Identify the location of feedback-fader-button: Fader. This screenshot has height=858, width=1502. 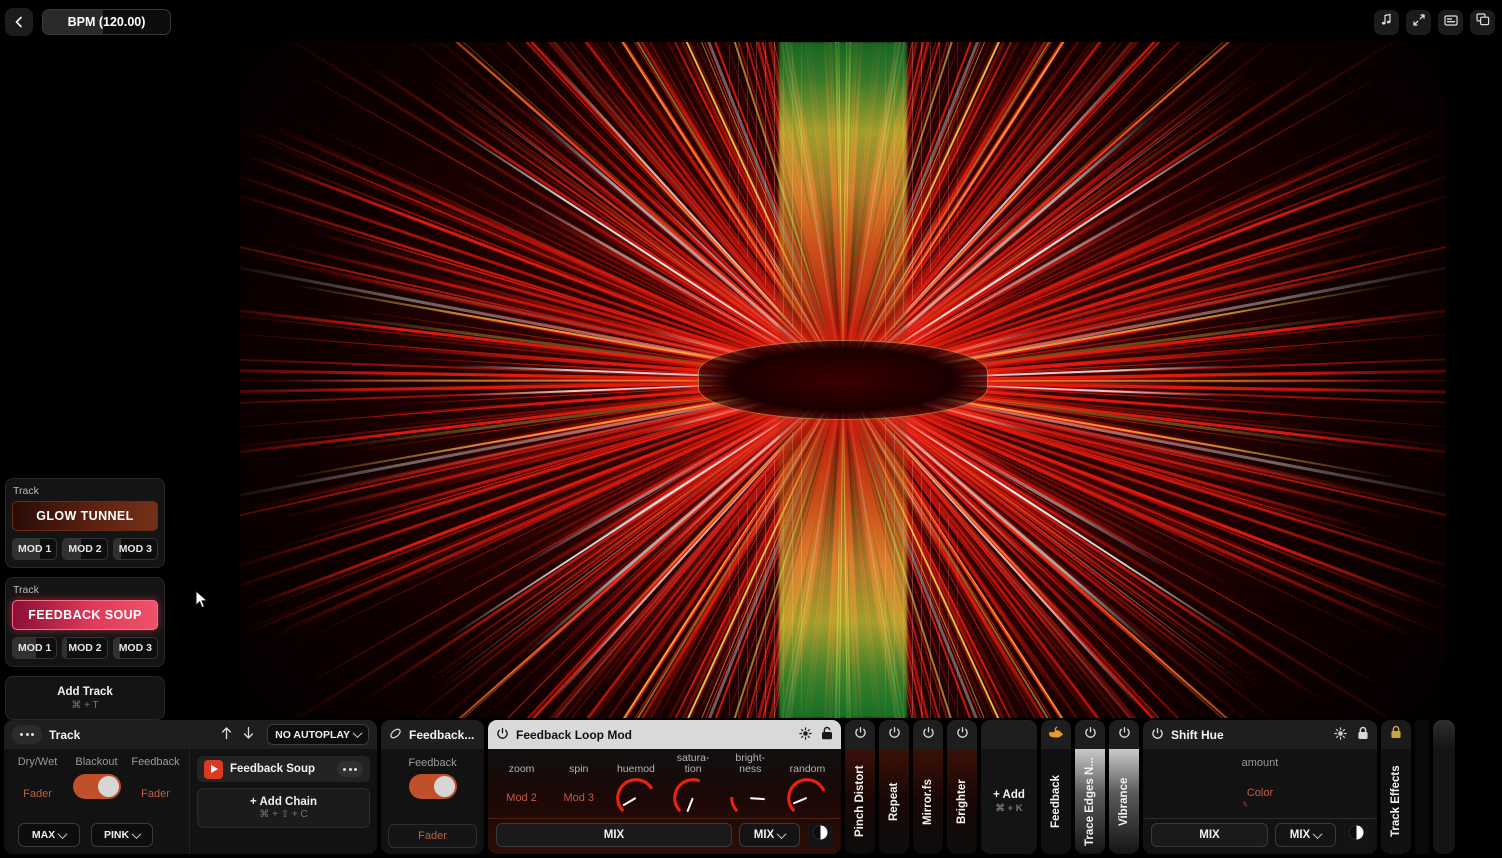
(432, 836).